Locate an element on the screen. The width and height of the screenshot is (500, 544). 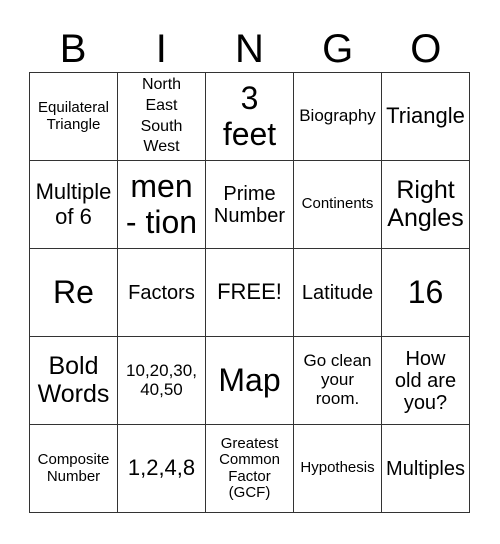
header-letter-i: I is located at coordinates (161, 49).